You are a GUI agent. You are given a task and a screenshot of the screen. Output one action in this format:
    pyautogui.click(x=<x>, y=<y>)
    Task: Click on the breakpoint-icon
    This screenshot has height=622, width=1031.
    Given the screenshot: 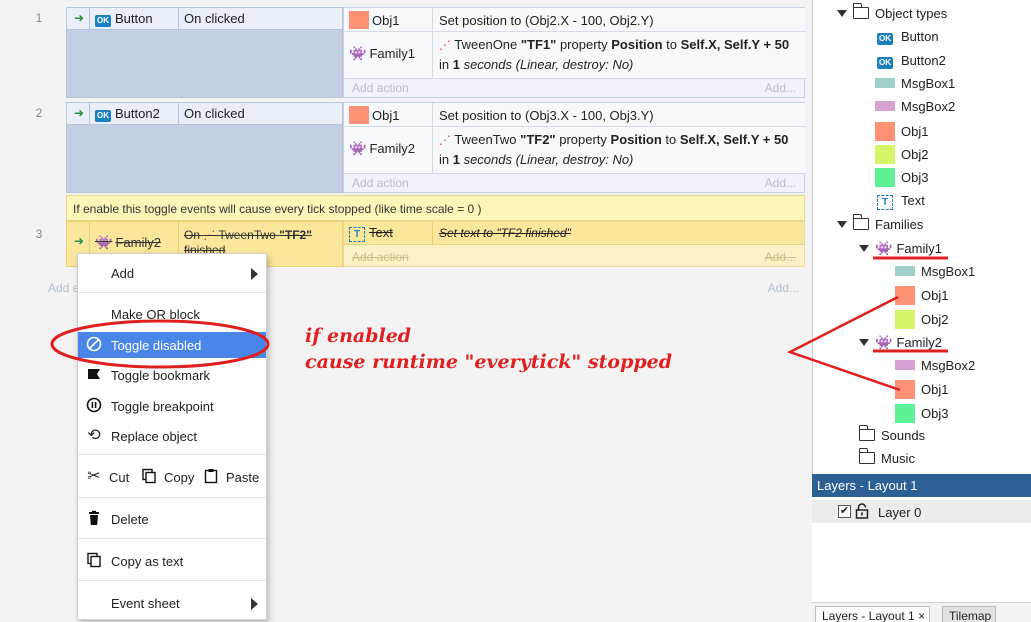 What is the action you would take?
    pyautogui.click(x=94, y=406)
    